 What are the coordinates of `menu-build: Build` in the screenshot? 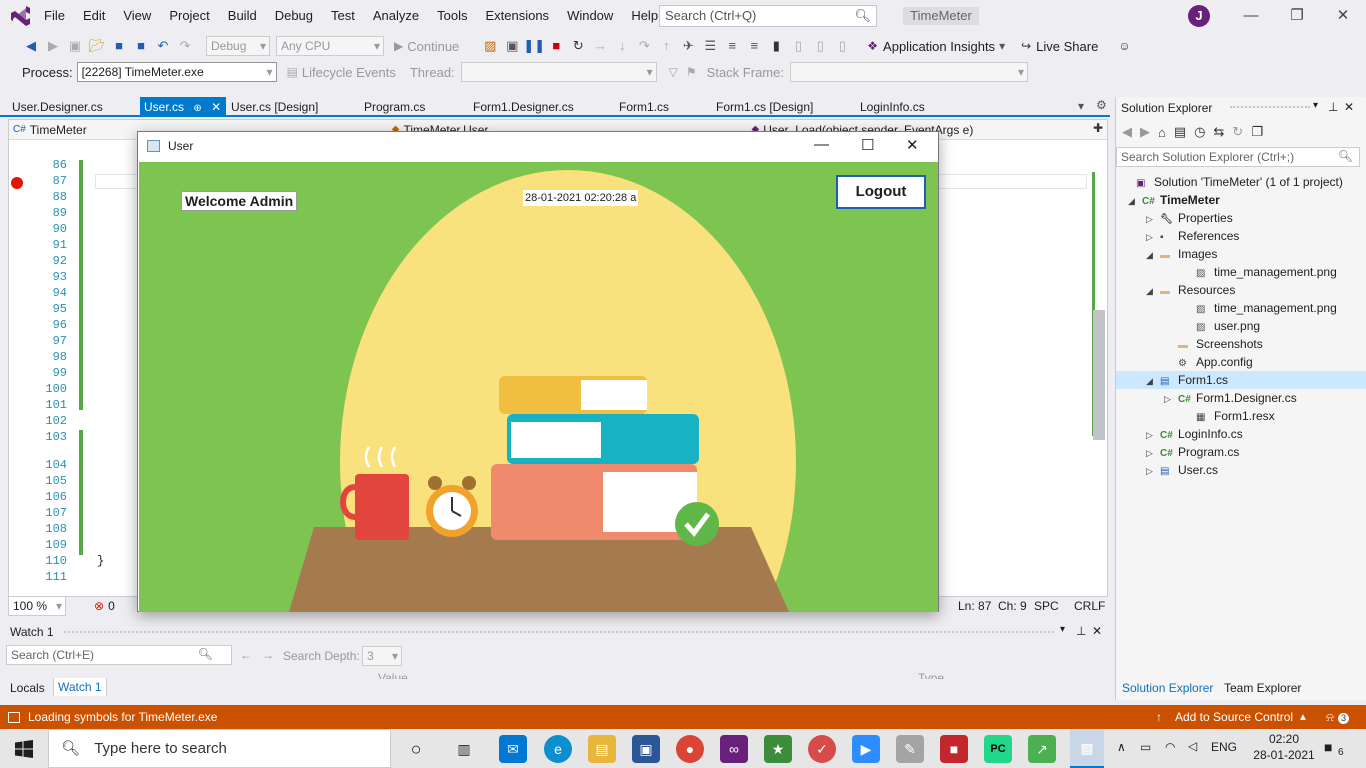 It's located at (242, 16).